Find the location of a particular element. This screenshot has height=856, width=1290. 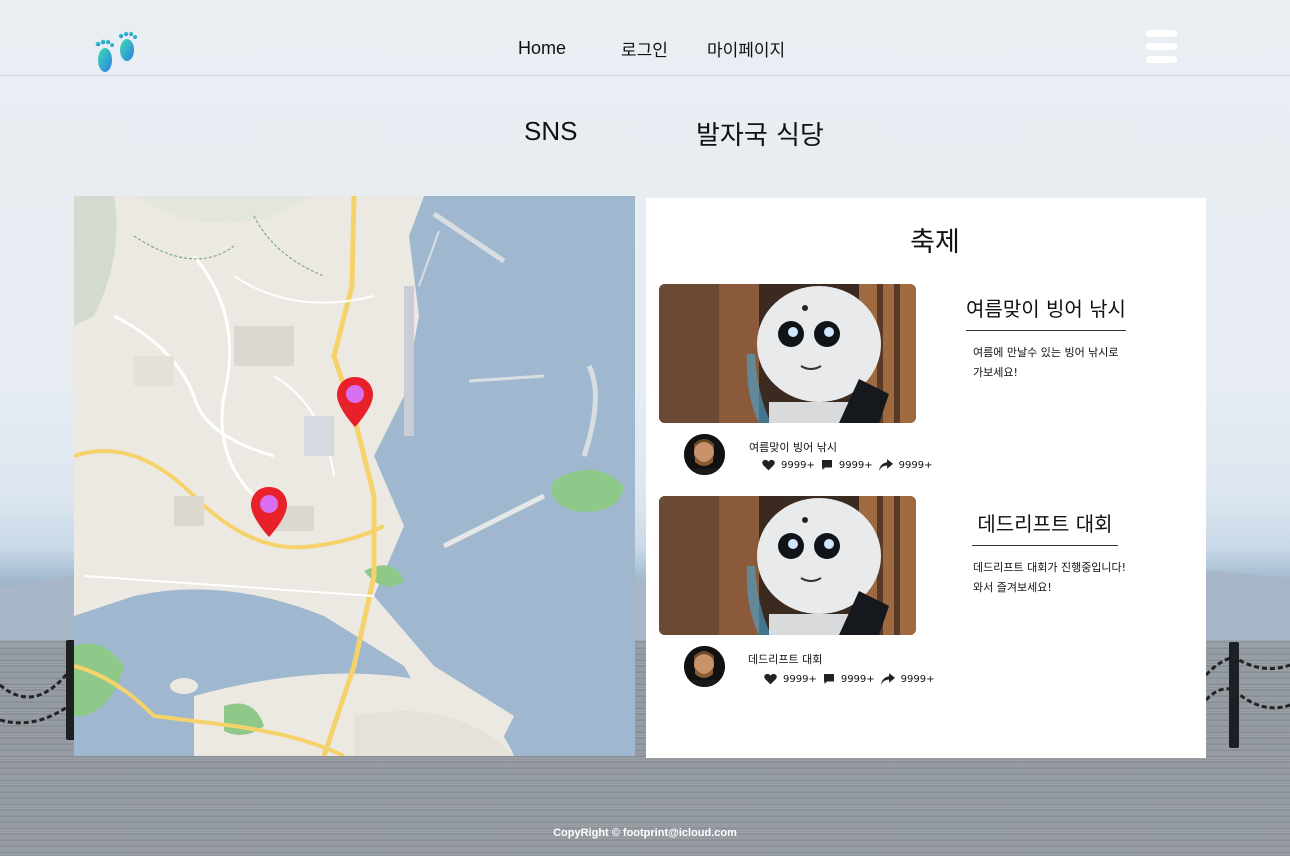

footprint-logo-icon is located at coordinates (116, 55).